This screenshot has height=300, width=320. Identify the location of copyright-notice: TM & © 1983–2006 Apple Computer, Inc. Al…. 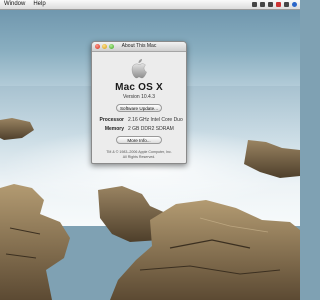
(139, 155).